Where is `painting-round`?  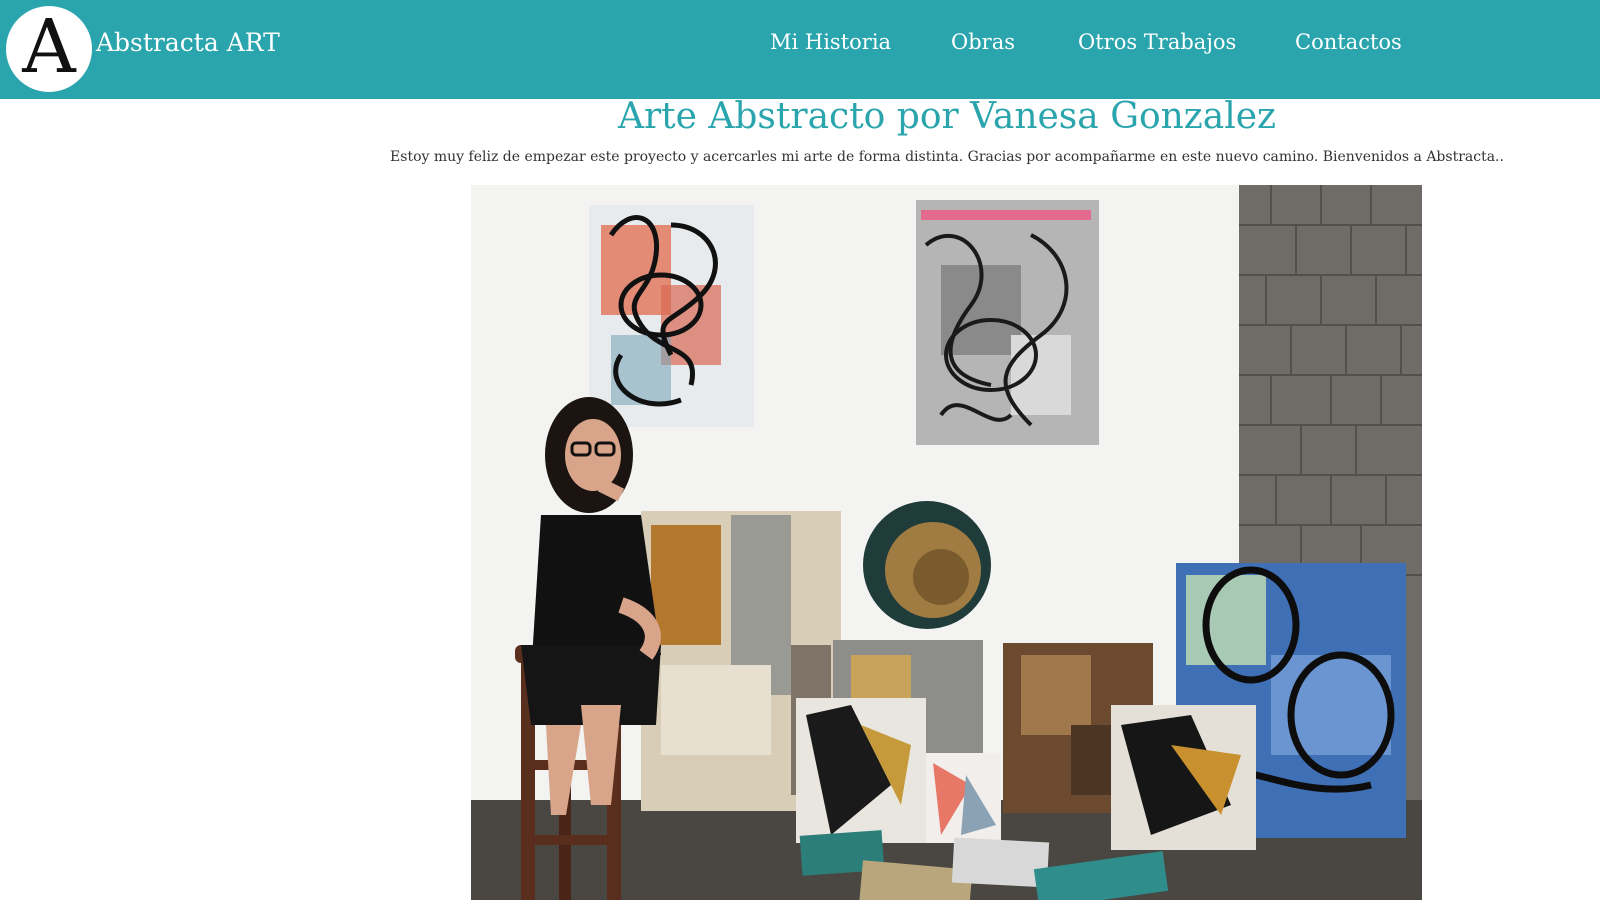
painting-round is located at coordinates (927, 565).